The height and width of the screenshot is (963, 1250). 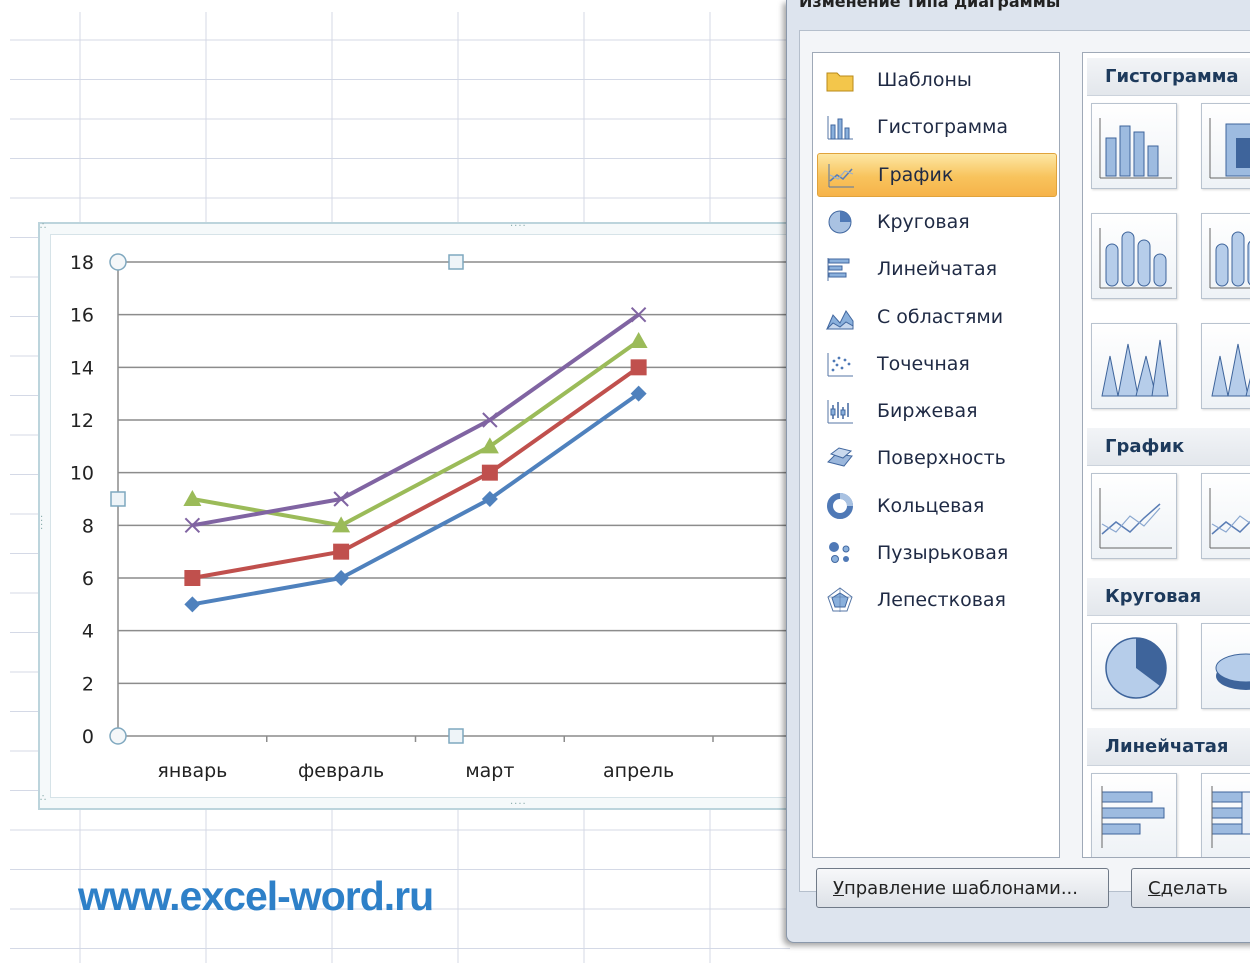 What do you see at coordinates (341, 771) in the screenshot?
I see `x-tick-label: февраль` at bounding box center [341, 771].